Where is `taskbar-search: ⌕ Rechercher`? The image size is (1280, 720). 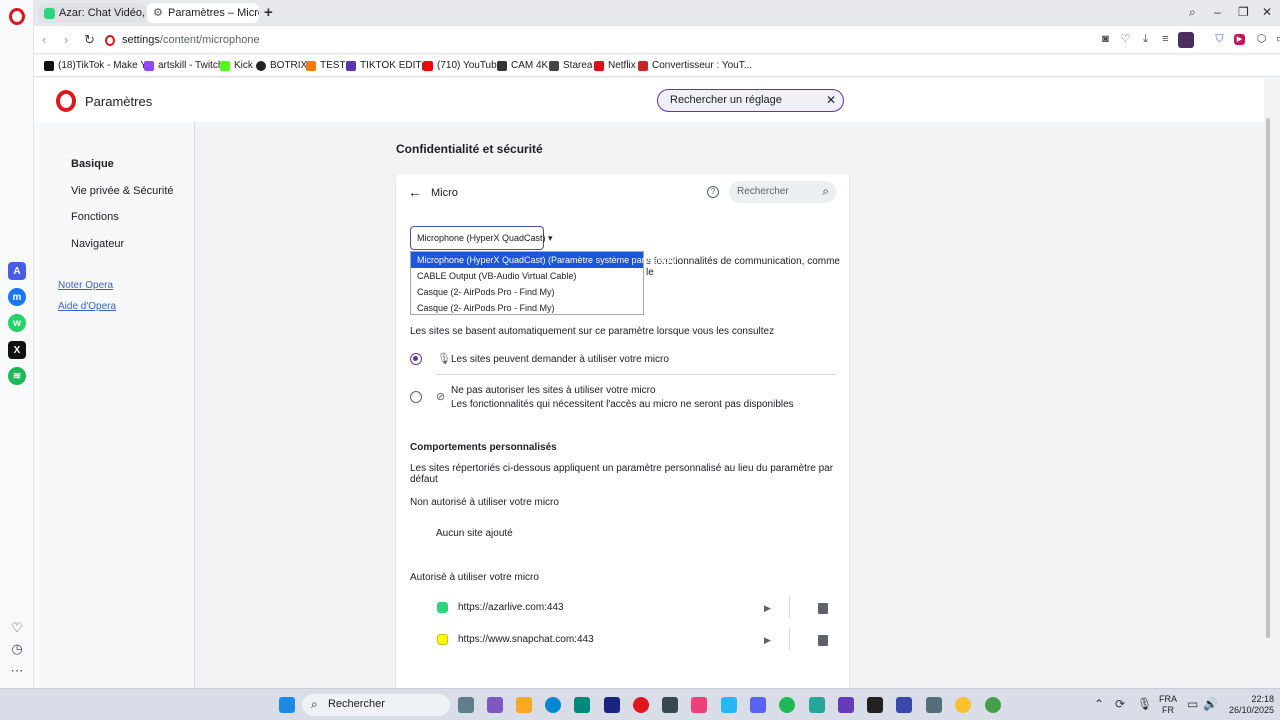 taskbar-search: ⌕ Rechercher is located at coordinates (376, 705).